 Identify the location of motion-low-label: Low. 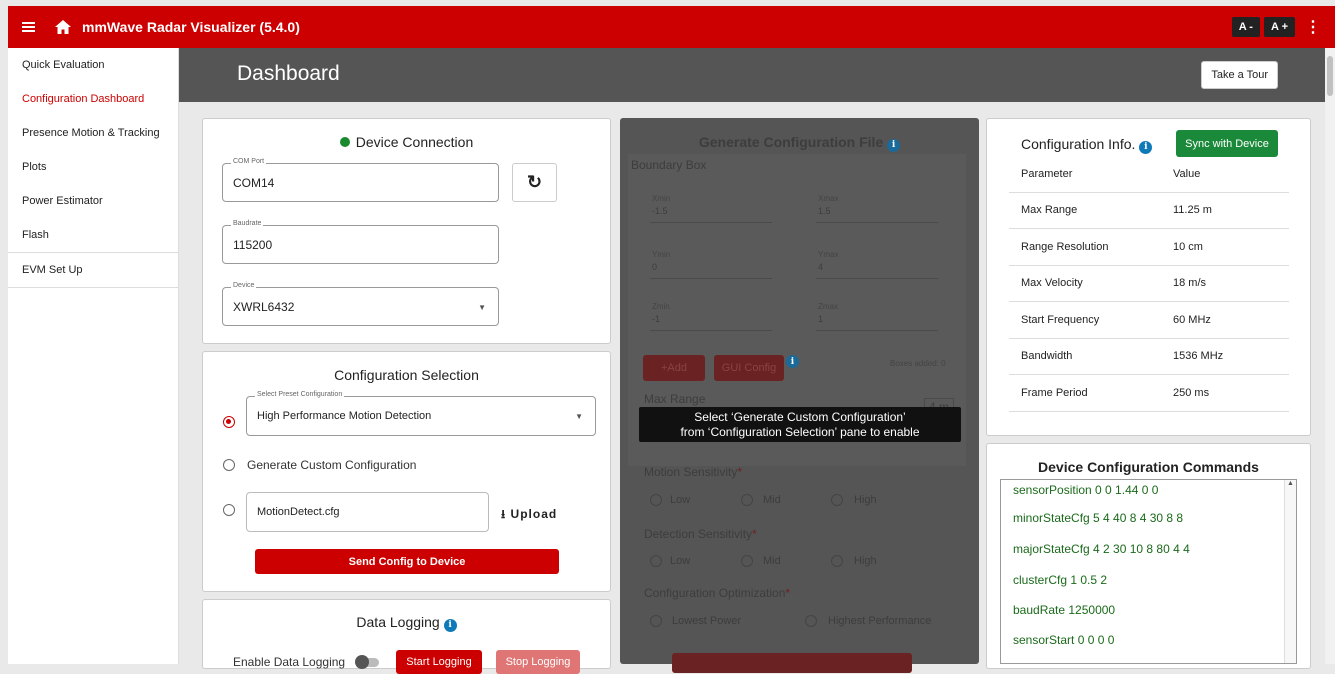
(680, 500).